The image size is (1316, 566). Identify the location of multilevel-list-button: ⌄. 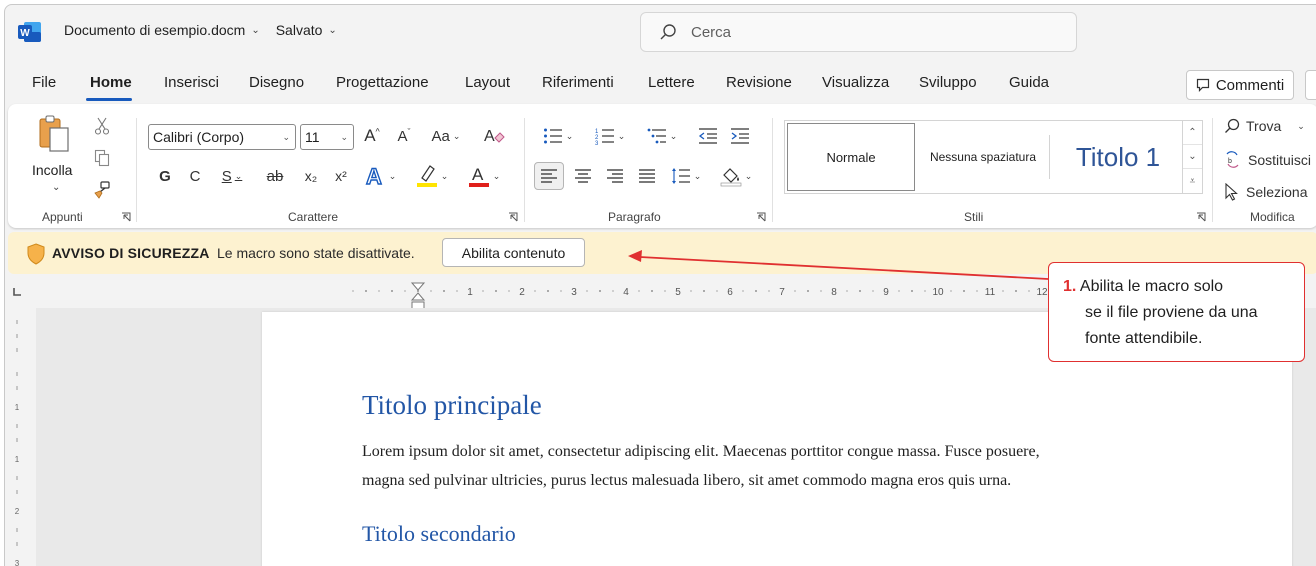
(662, 136).